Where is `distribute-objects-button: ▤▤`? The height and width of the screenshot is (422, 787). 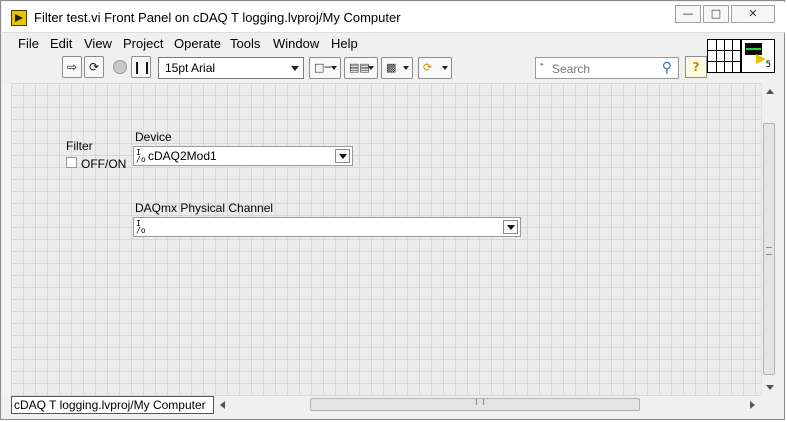 distribute-objects-button: ▤▤ is located at coordinates (361, 68).